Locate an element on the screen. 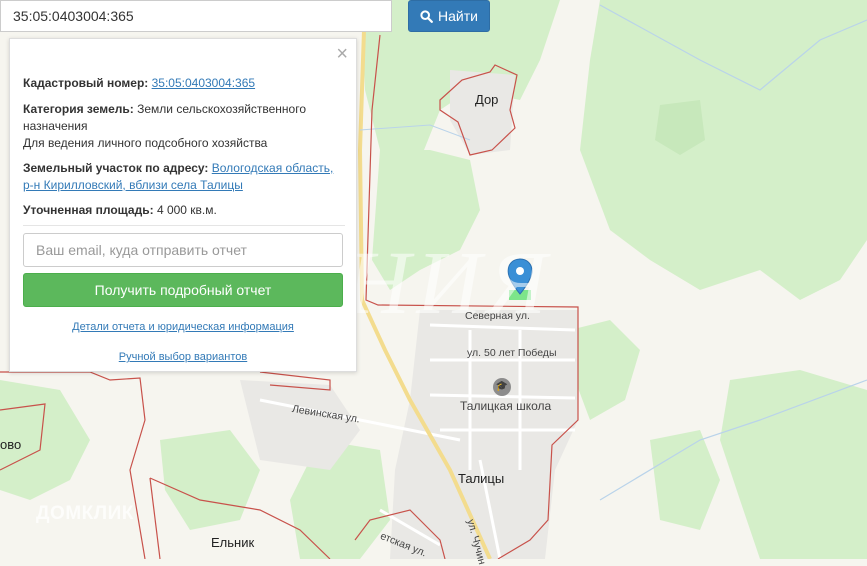  area-row: Уточненная площадь: 4 000 кв.м. is located at coordinates (184, 210).